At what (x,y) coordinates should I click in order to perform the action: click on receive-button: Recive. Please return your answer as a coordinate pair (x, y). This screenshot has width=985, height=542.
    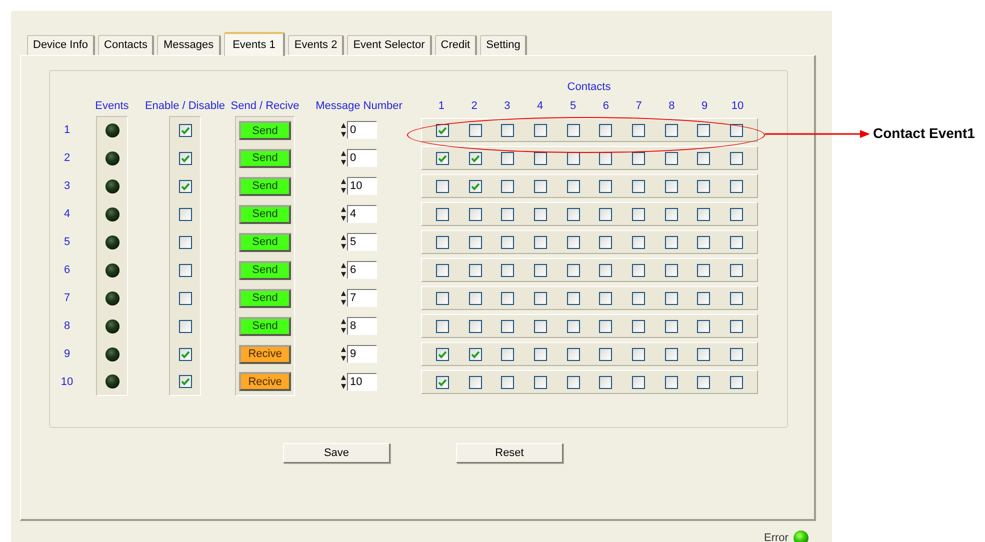
    Looking at the image, I should click on (265, 381).